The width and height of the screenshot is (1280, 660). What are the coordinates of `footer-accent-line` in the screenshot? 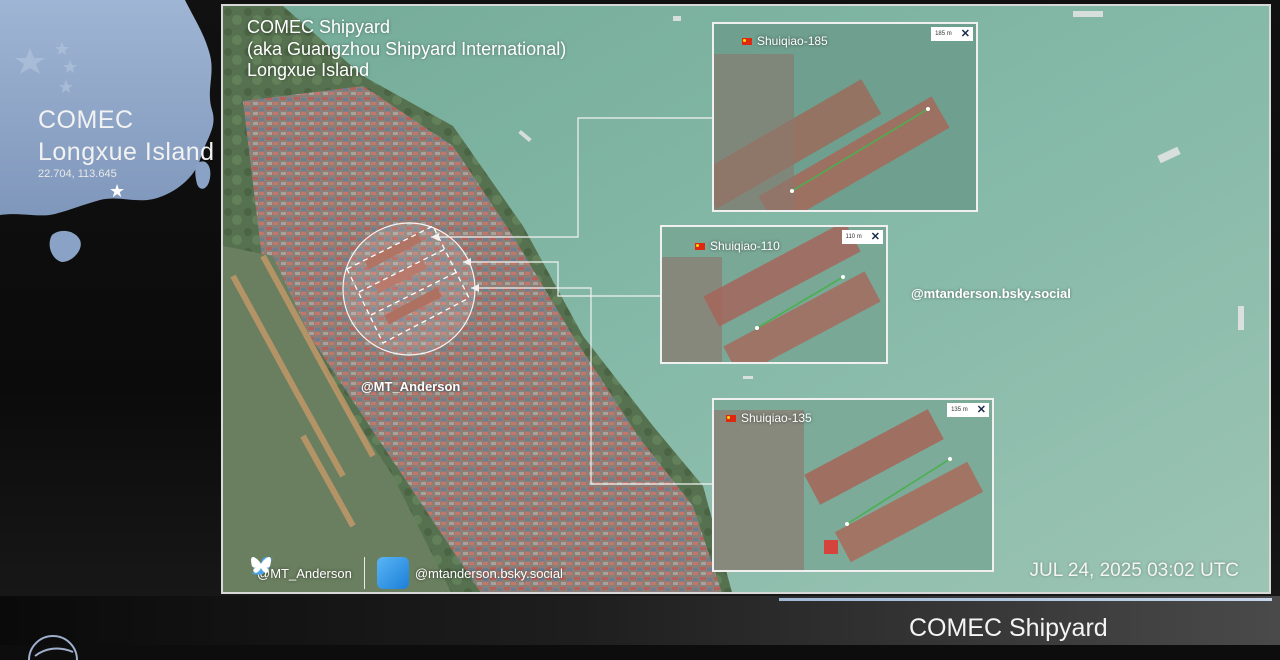 It's located at (1025, 599).